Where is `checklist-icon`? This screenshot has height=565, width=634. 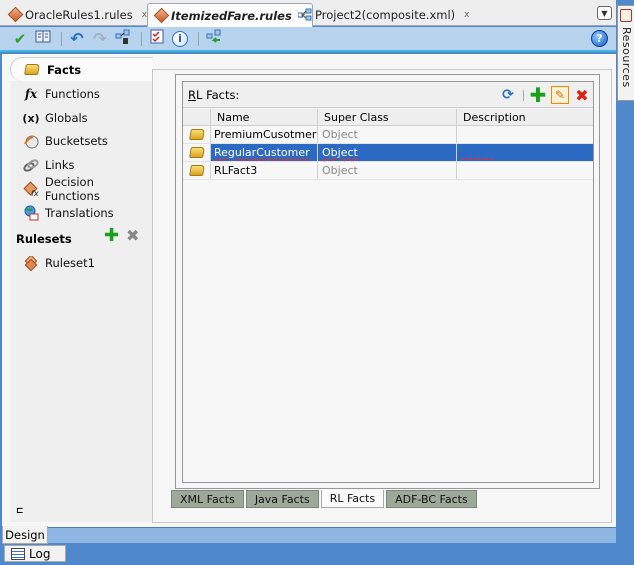
checklist-icon is located at coordinates (157, 38).